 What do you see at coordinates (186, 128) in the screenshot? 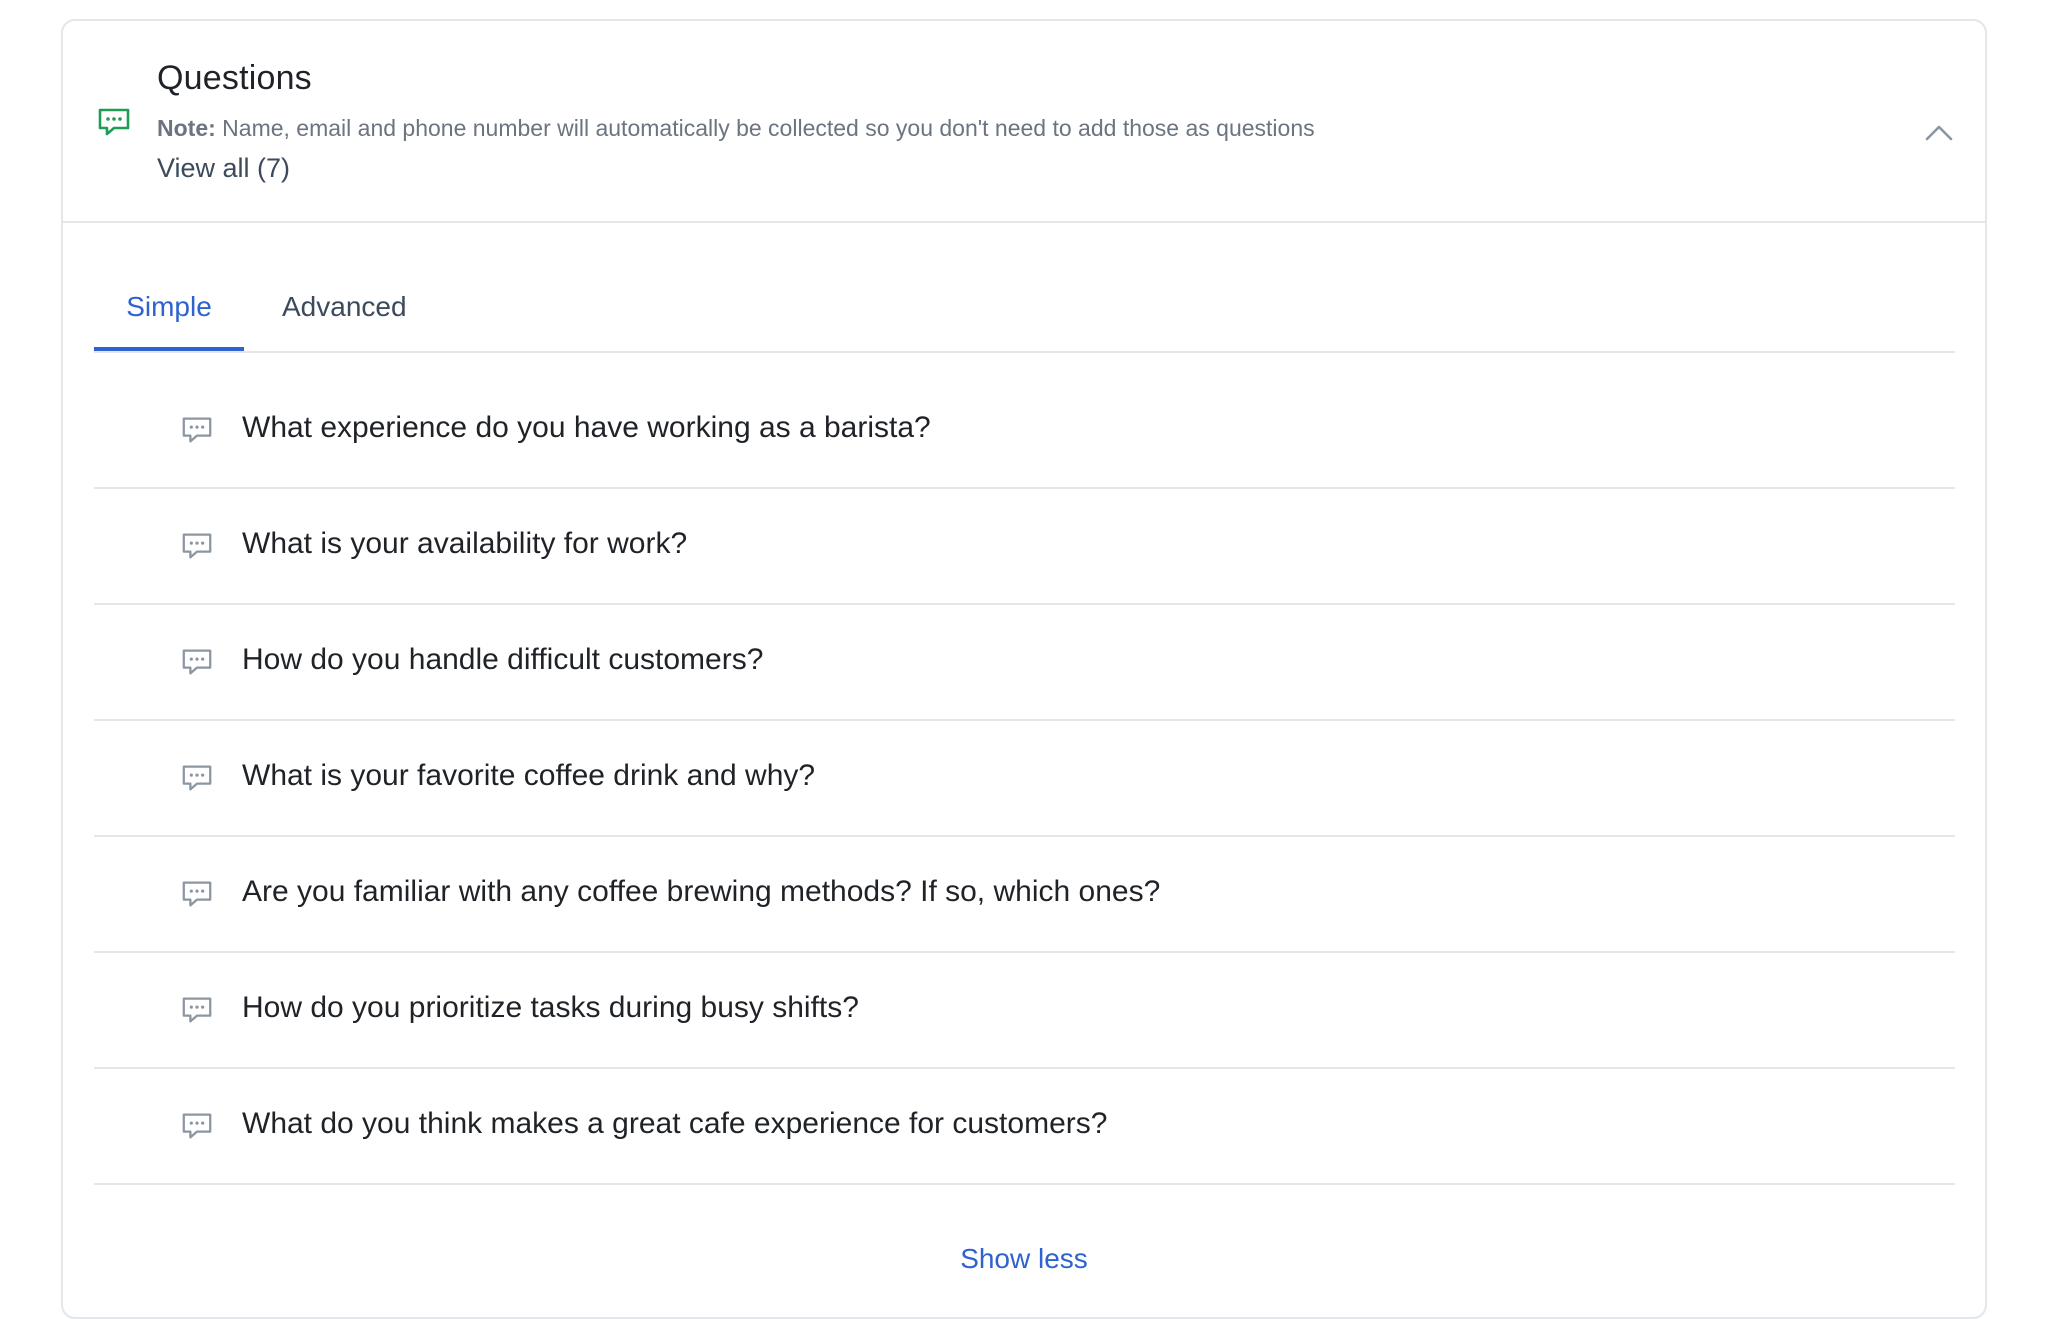
I see `note-label: Note:` at bounding box center [186, 128].